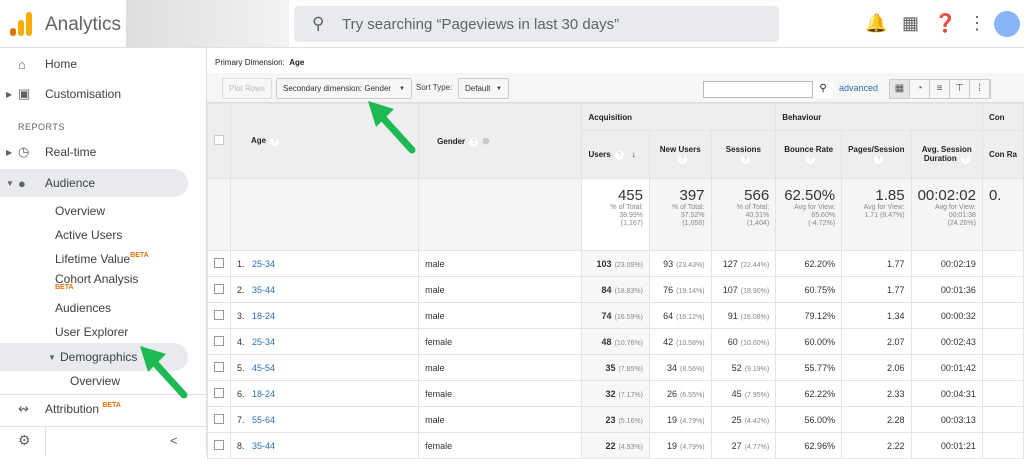 The height and width of the screenshot is (459, 1024). Describe the element at coordinates (977, 23) in the screenshot. I see `more-vert-icon: ⋮` at that location.